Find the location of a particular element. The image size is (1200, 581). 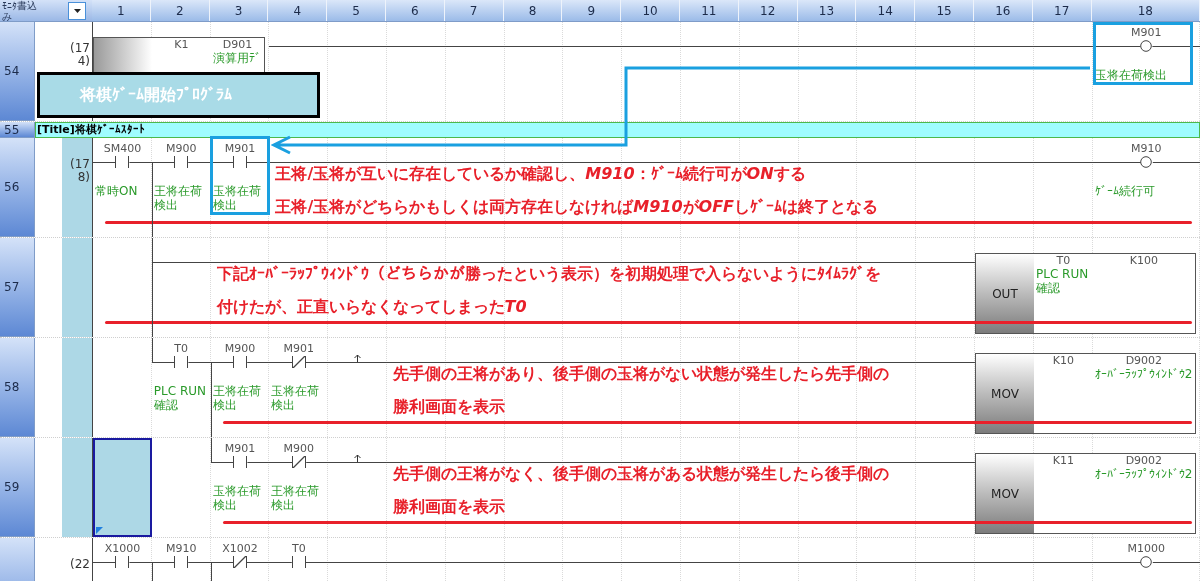

device-label: SM400 is located at coordinates (122, 148).